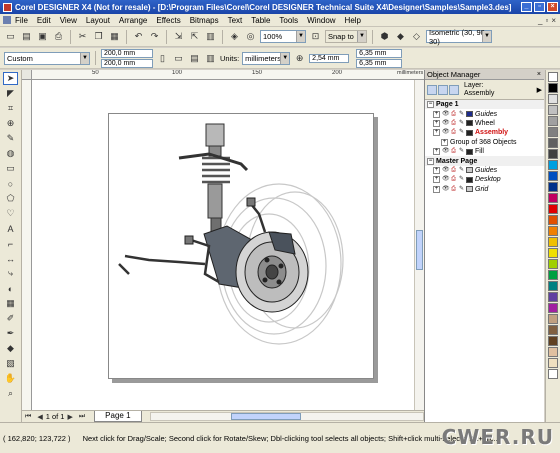 This screenshot has height=453, width=560. What do you see at coordinates (10, 258) in the screenshot?
I see `dimension-tool-icon: ↔` at bounding box center [10, 258].